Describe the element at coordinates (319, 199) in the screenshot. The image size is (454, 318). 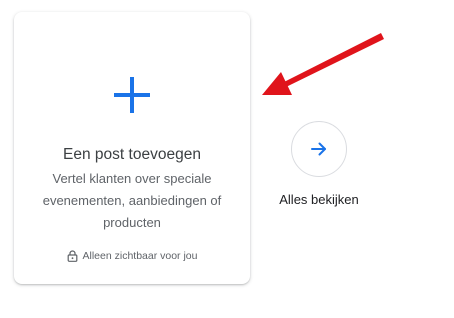
I see `view-all-label: Alles bekijken` at that location.